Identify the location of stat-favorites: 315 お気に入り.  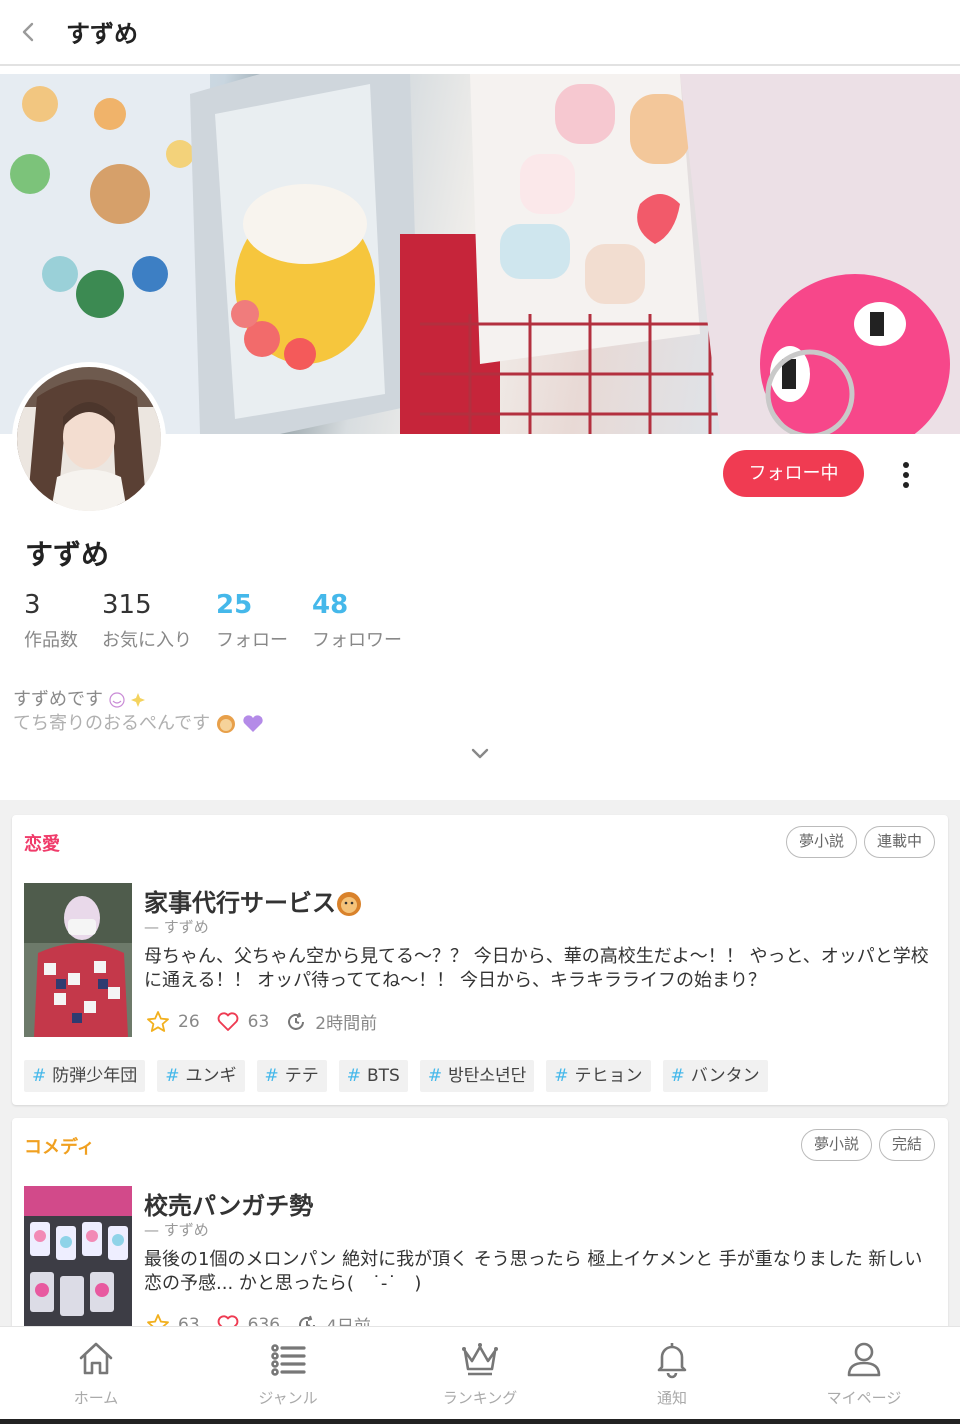
(147, 621).